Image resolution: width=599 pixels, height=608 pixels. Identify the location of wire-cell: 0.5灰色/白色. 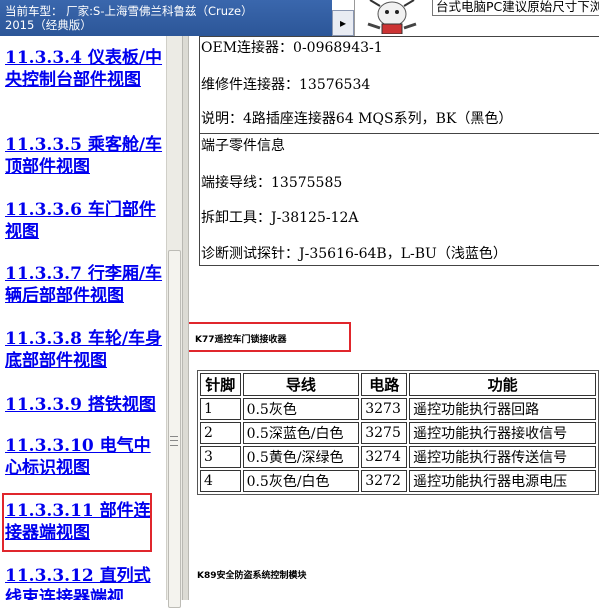
(301, 481).